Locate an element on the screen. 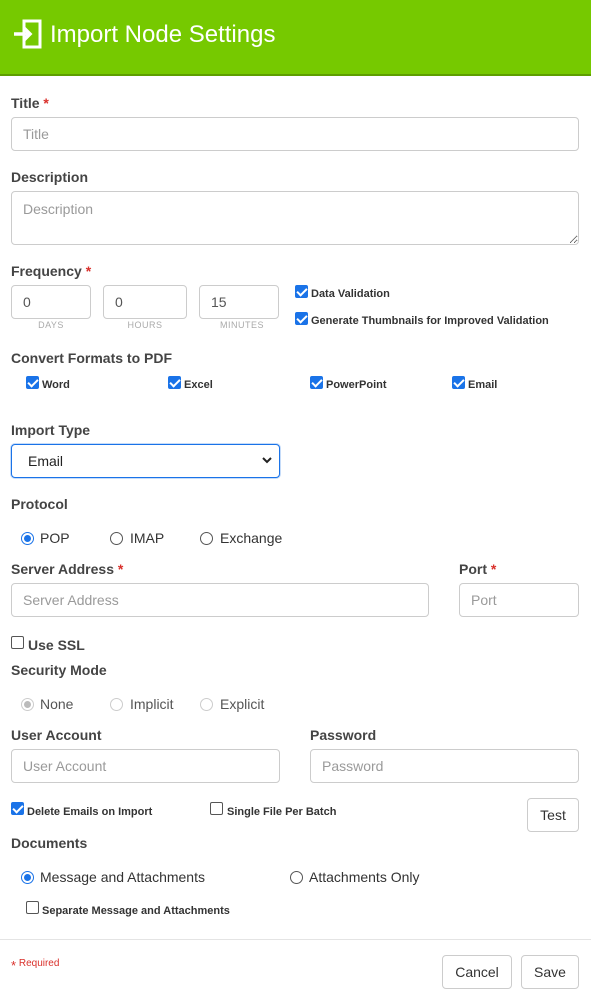 The height and width of the screenshot is (1001, 591). password-label: Password is located at coordinates (343, 735).